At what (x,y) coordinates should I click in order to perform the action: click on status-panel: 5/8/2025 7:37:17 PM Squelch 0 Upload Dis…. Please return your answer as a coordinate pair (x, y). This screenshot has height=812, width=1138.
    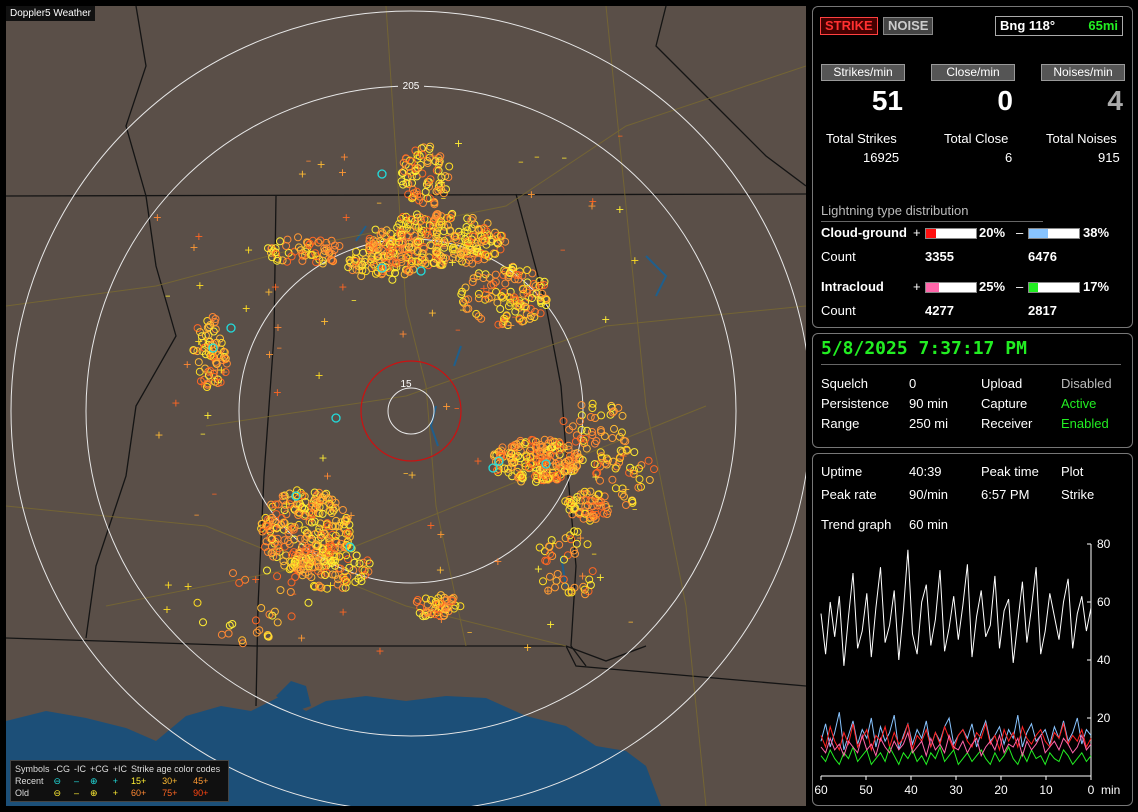
    Looking at the image, I should click on (972, 390).